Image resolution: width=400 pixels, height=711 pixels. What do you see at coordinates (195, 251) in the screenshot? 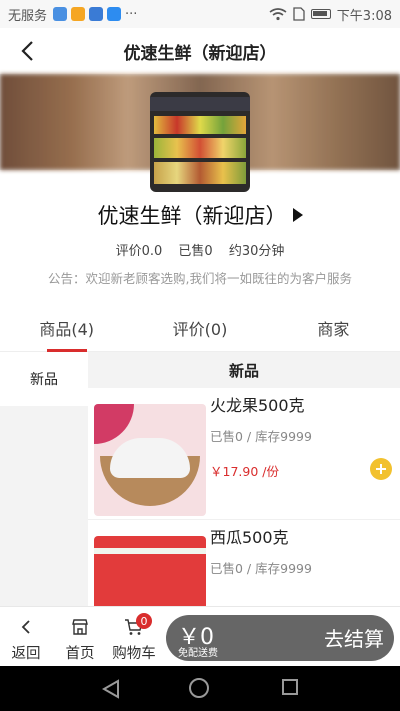
I see `store-sold: 已售0` at bounding box center [195, 251].